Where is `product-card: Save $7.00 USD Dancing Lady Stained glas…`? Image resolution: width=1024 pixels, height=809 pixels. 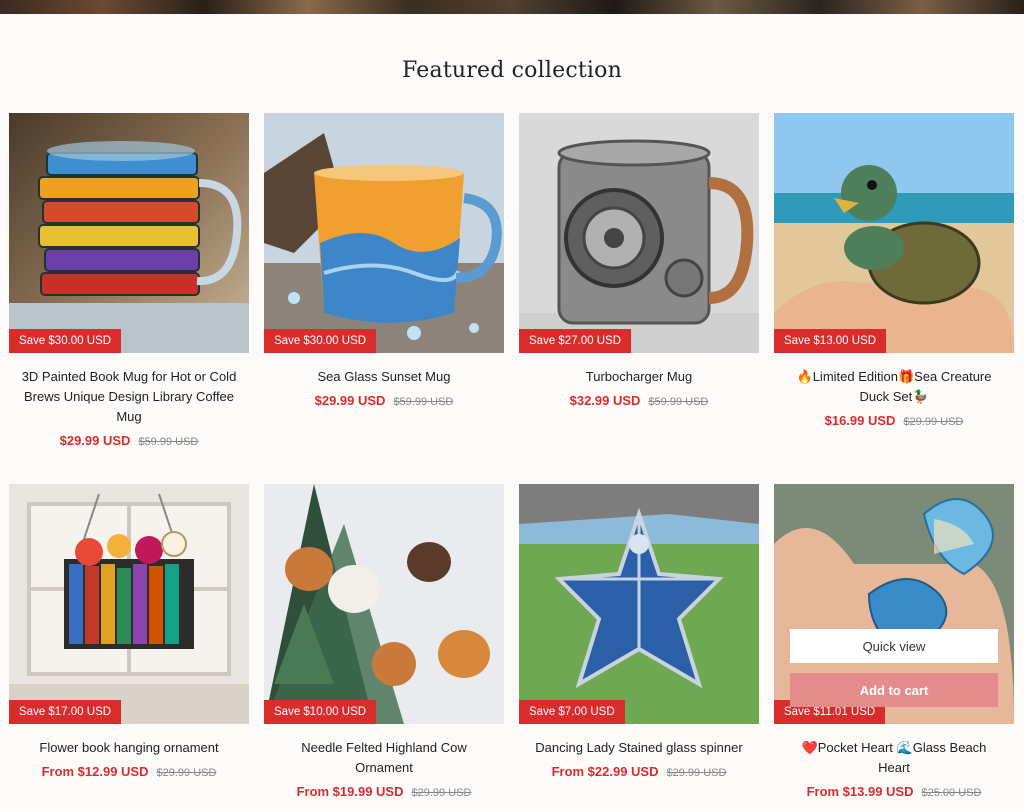 product-card: Save $7.00 USD Dancing Lady Stained glas… is located at coordinates (639, 633).